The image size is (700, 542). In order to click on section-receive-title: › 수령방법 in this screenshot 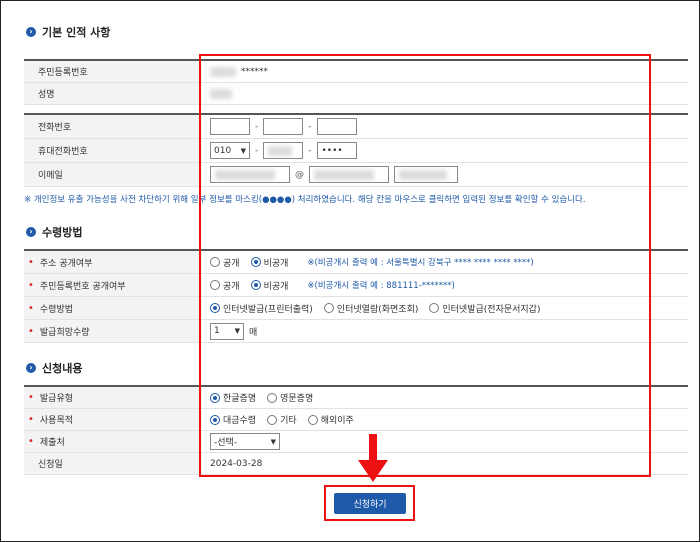, I will do `click(54, 232)`.